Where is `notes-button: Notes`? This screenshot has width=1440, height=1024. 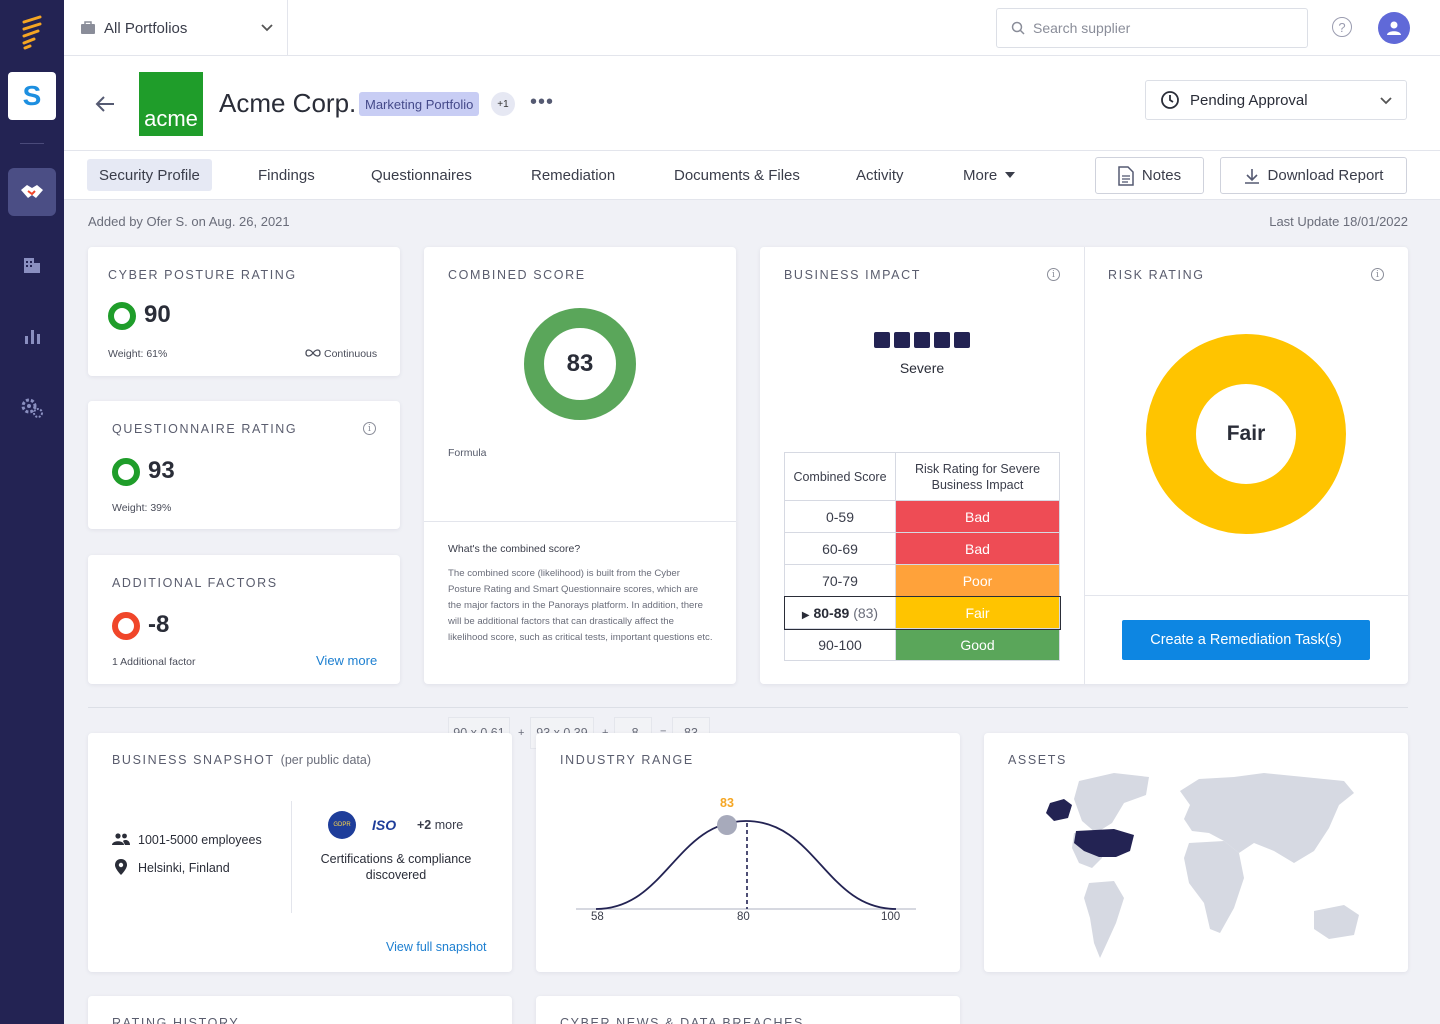
notes-button: Notes is located at coordinates (1149, 175).